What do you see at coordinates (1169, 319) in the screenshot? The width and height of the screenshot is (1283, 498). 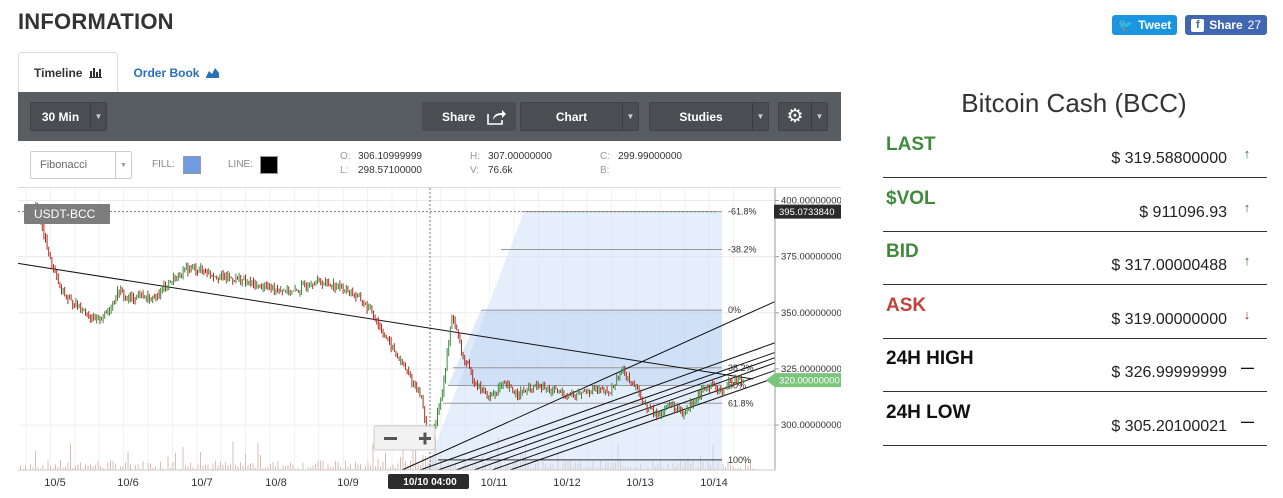 I see `ticker-value: $ 319.00000000` at bounding box center [1169, 319].